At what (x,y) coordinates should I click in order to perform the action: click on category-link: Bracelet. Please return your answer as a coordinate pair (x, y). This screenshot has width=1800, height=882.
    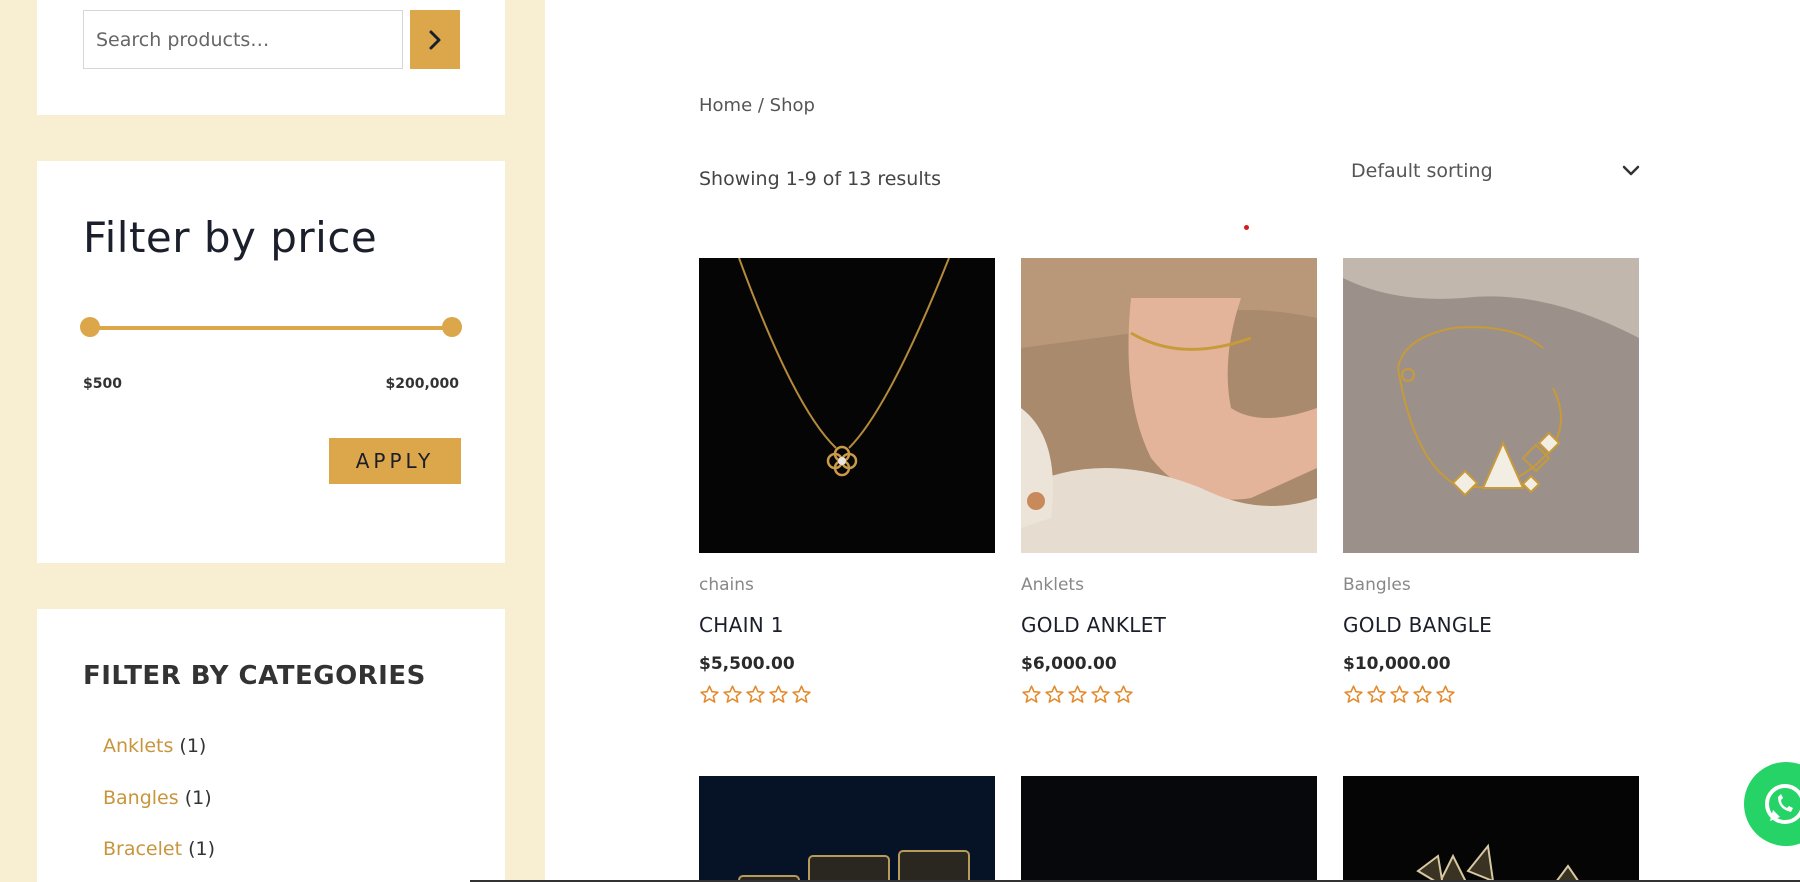
    Looking at the image, I should click on (142, 849).